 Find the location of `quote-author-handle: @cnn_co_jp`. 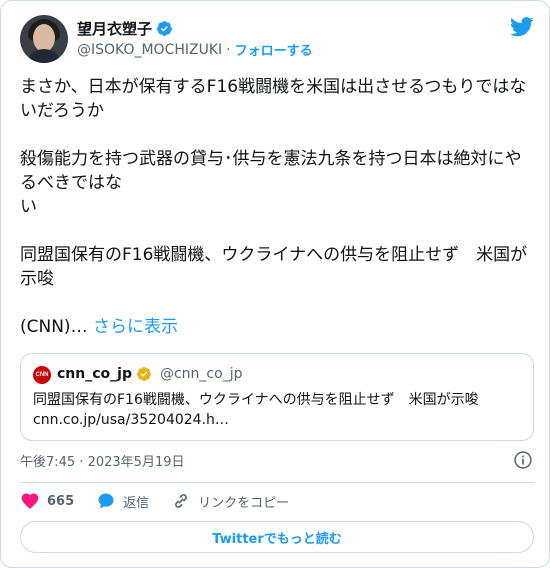

quote-author-handle: @cnn_co_jp is located at coordinates (201, 374).